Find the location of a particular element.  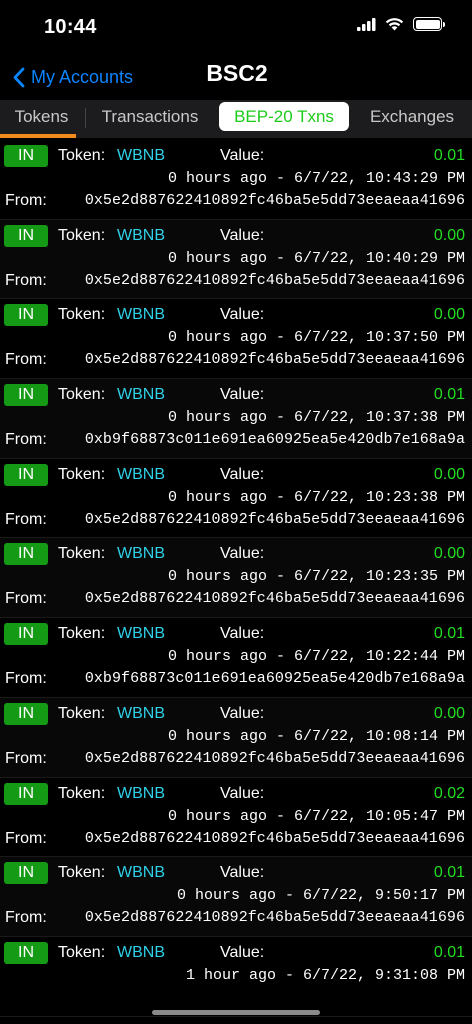

transaction-time: 0 hours ago - 6/7/22, 10:37:38 PM is located at coordinates (316, 418).